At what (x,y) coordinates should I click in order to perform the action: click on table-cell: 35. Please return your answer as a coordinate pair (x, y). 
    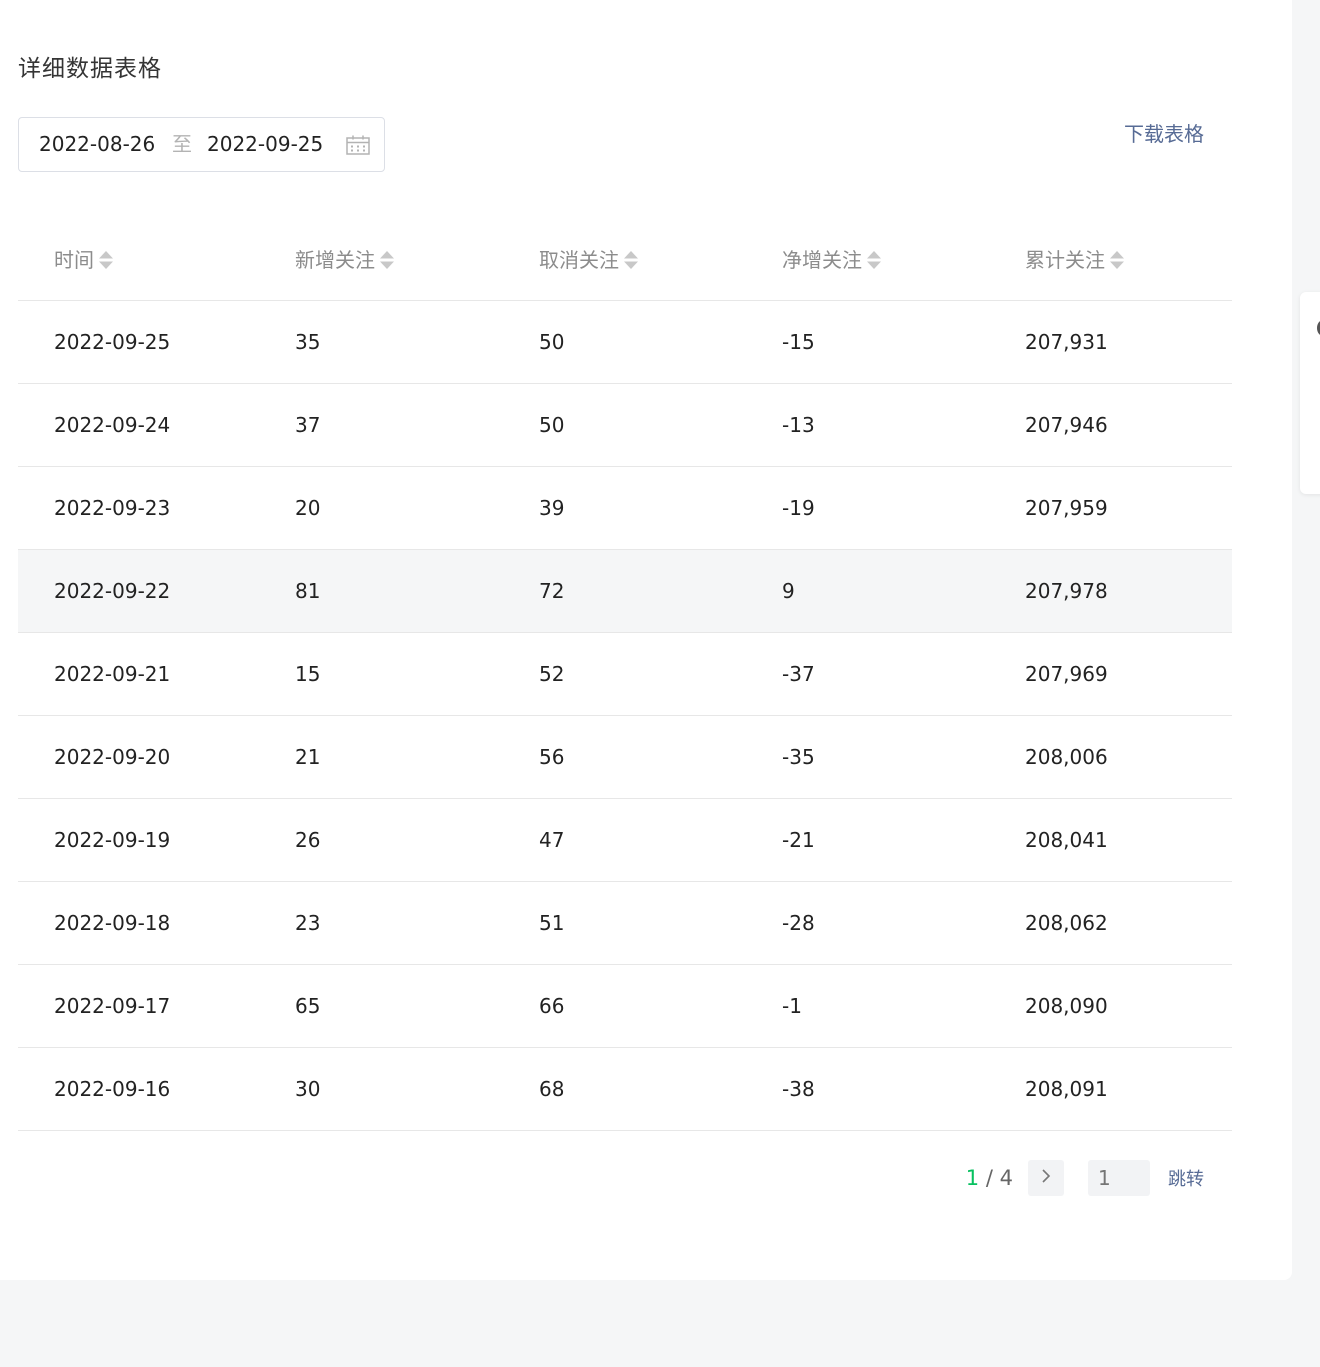
    Looking at the image, I should click on (308, 342).